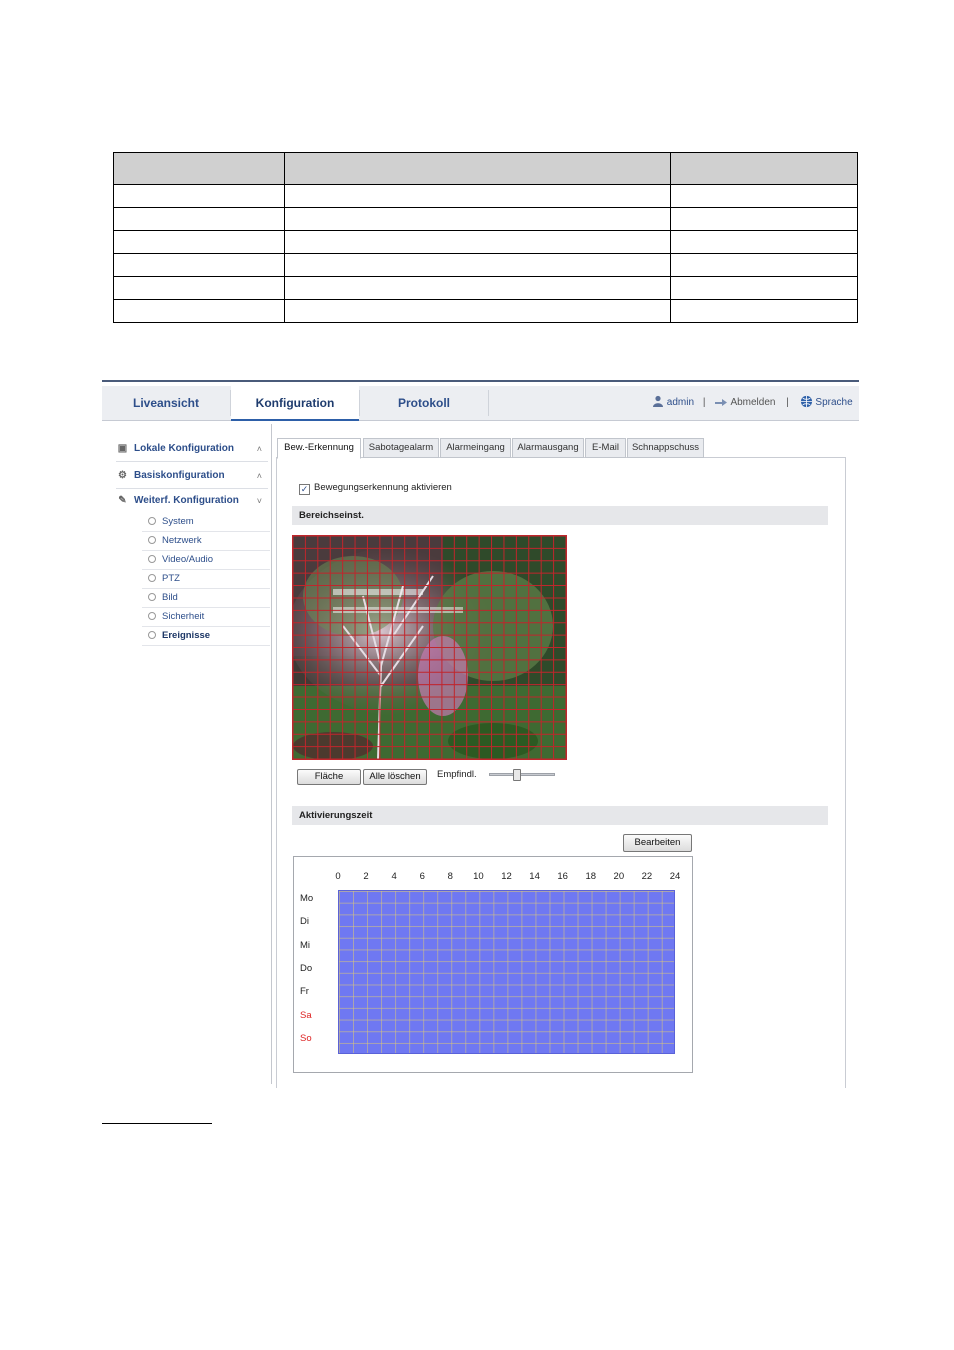 The image size is (954, 1350). I want to click on day-label: Mo, so click(307, 898).